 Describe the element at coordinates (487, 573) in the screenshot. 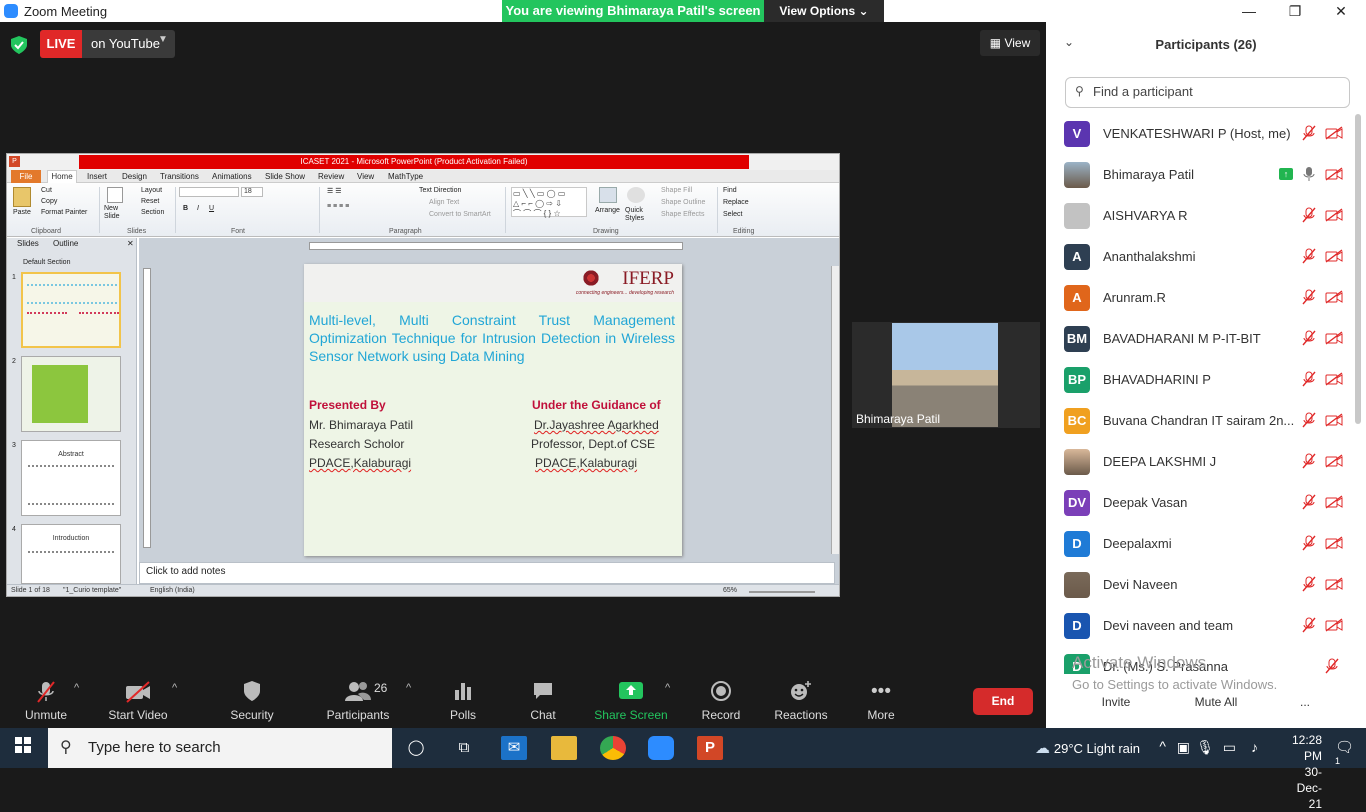

I see `notes-field: Click to add notes` at that location.